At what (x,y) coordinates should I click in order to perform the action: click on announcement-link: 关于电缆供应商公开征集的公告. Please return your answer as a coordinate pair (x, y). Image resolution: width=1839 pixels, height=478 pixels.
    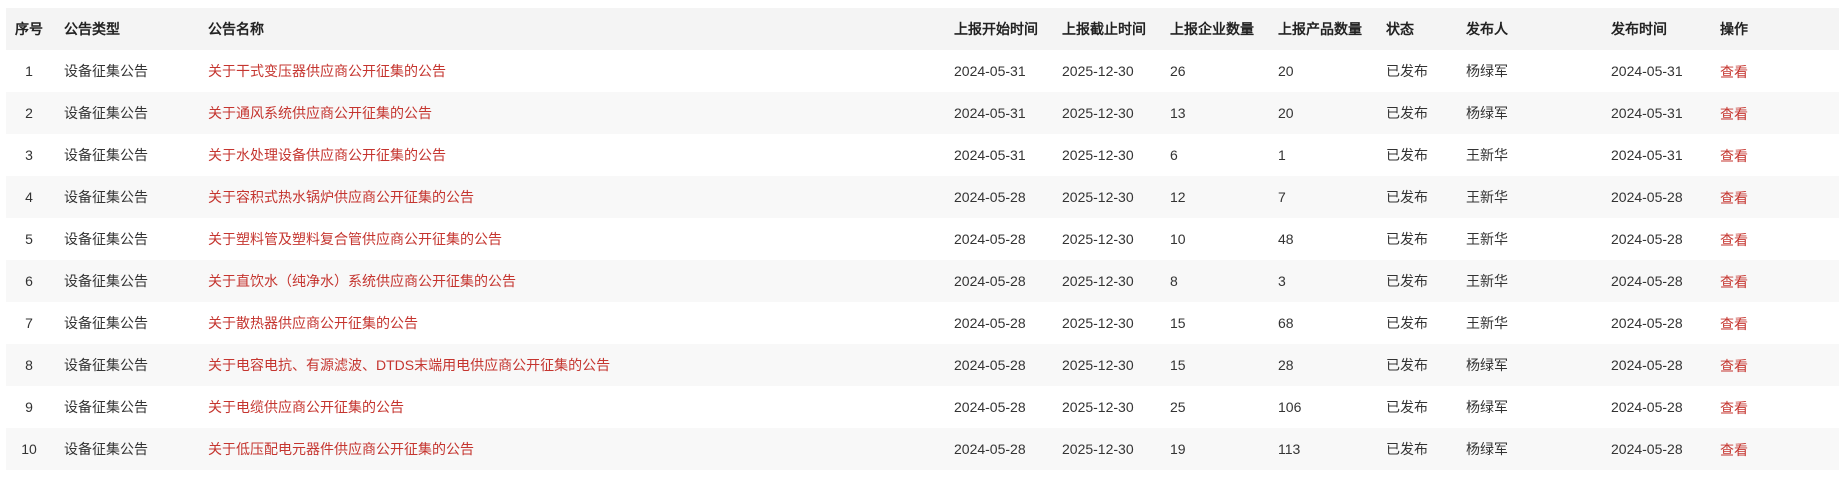
    Looking at the image, I should click on (306, 407).